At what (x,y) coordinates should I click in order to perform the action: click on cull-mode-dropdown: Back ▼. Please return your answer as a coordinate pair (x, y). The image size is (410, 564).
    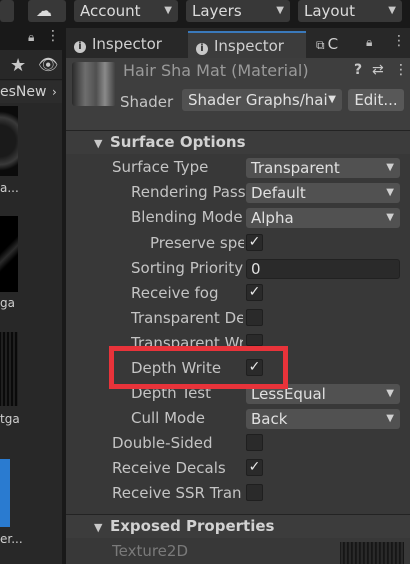
    Looking at the image, I should click on (323, 419).